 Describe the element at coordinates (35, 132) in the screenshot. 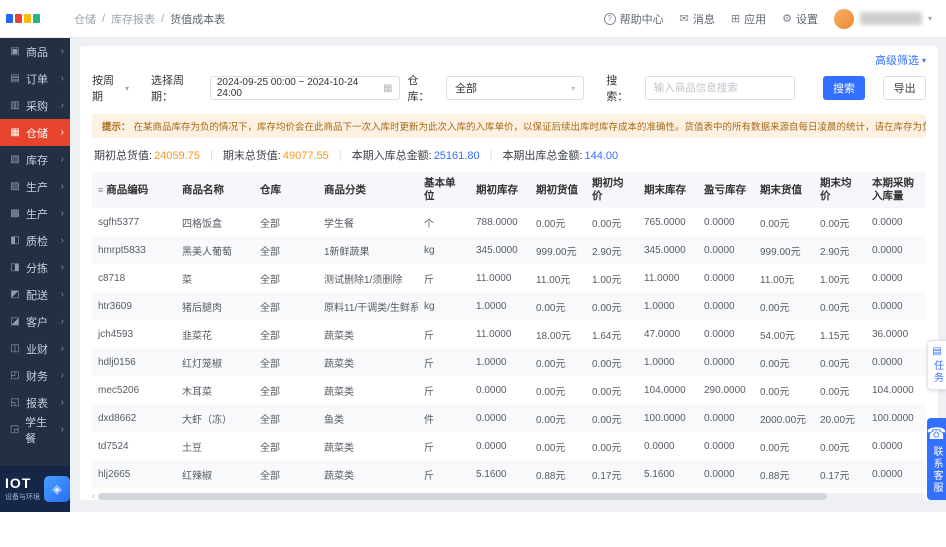

I see `sidebar-item-仓储: ▦ 仓储 ›` at that location.